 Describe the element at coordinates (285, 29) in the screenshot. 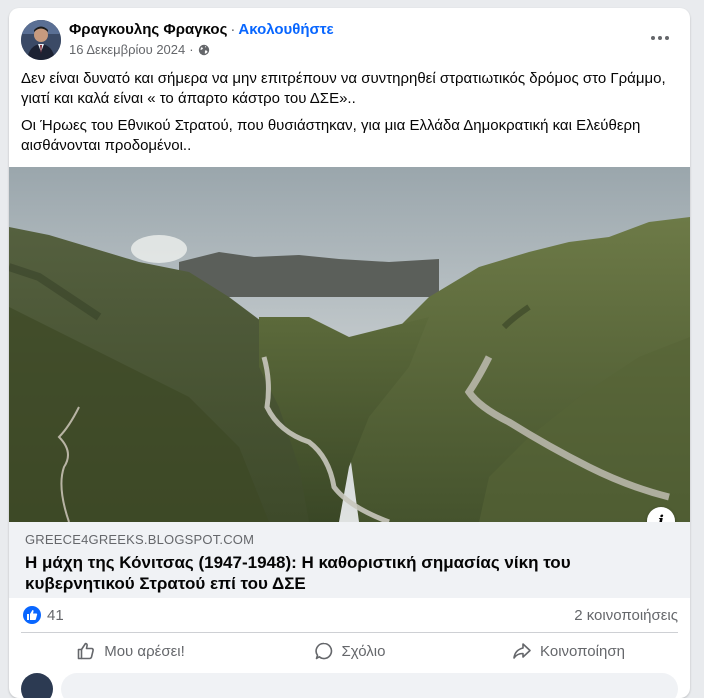

I see `follow-button: Ακολουθήστε` at that location.